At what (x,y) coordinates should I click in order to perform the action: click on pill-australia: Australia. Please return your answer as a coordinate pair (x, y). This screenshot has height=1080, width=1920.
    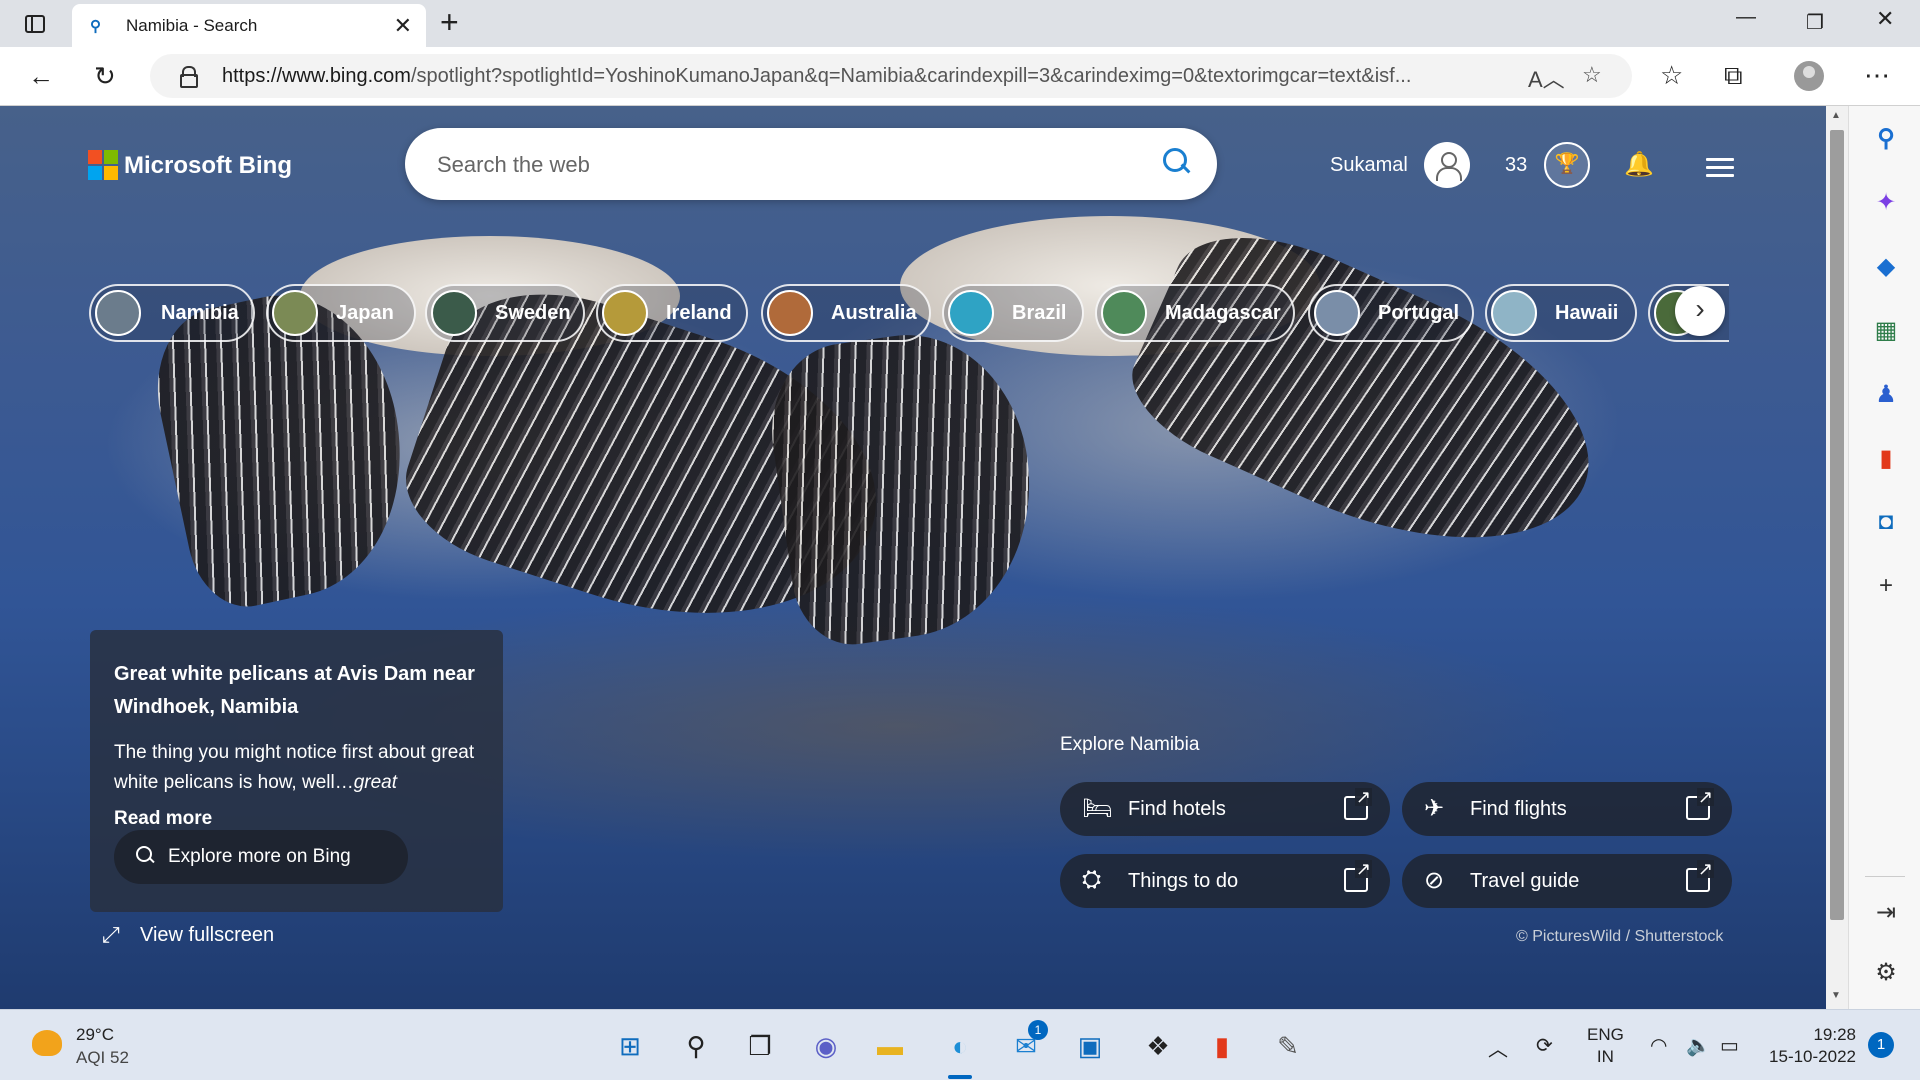
    Looking at the image, I should click on (846, 313).